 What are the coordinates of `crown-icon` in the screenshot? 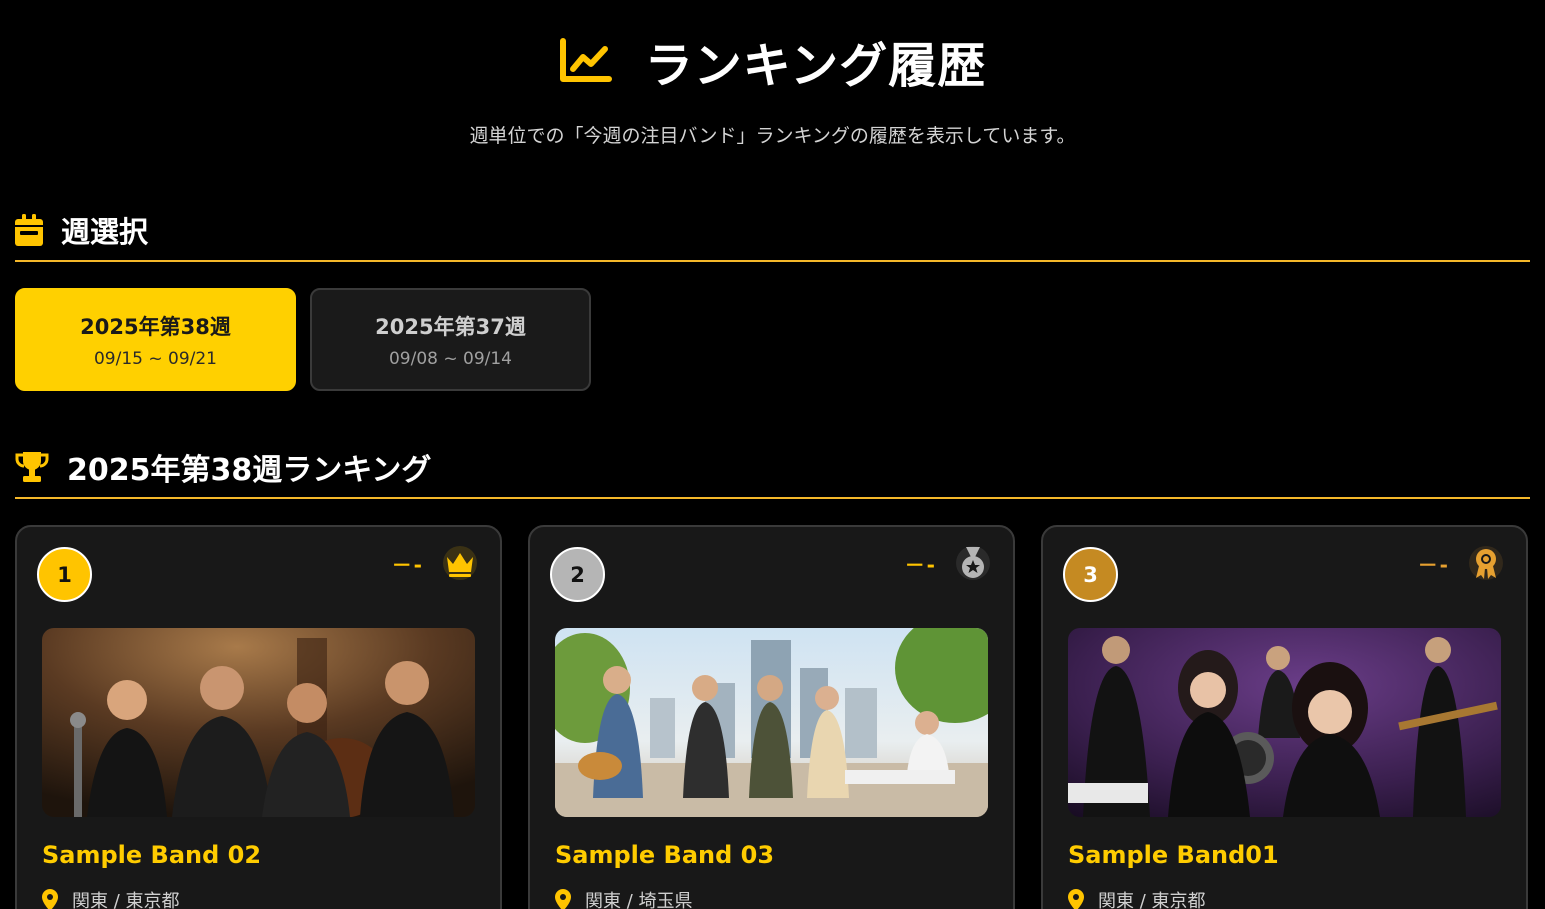 It's located at (460, 563).